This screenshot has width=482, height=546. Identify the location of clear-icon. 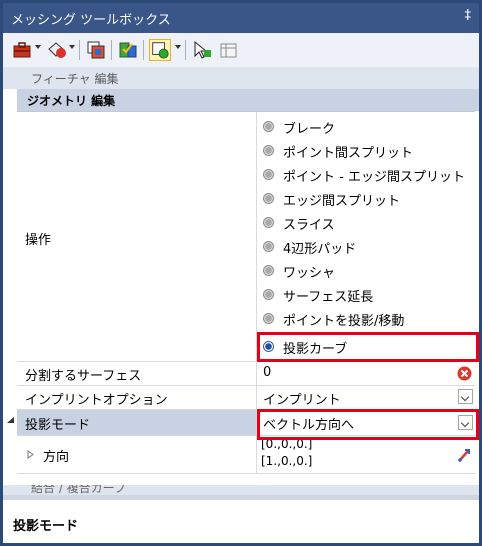
(464, 373).